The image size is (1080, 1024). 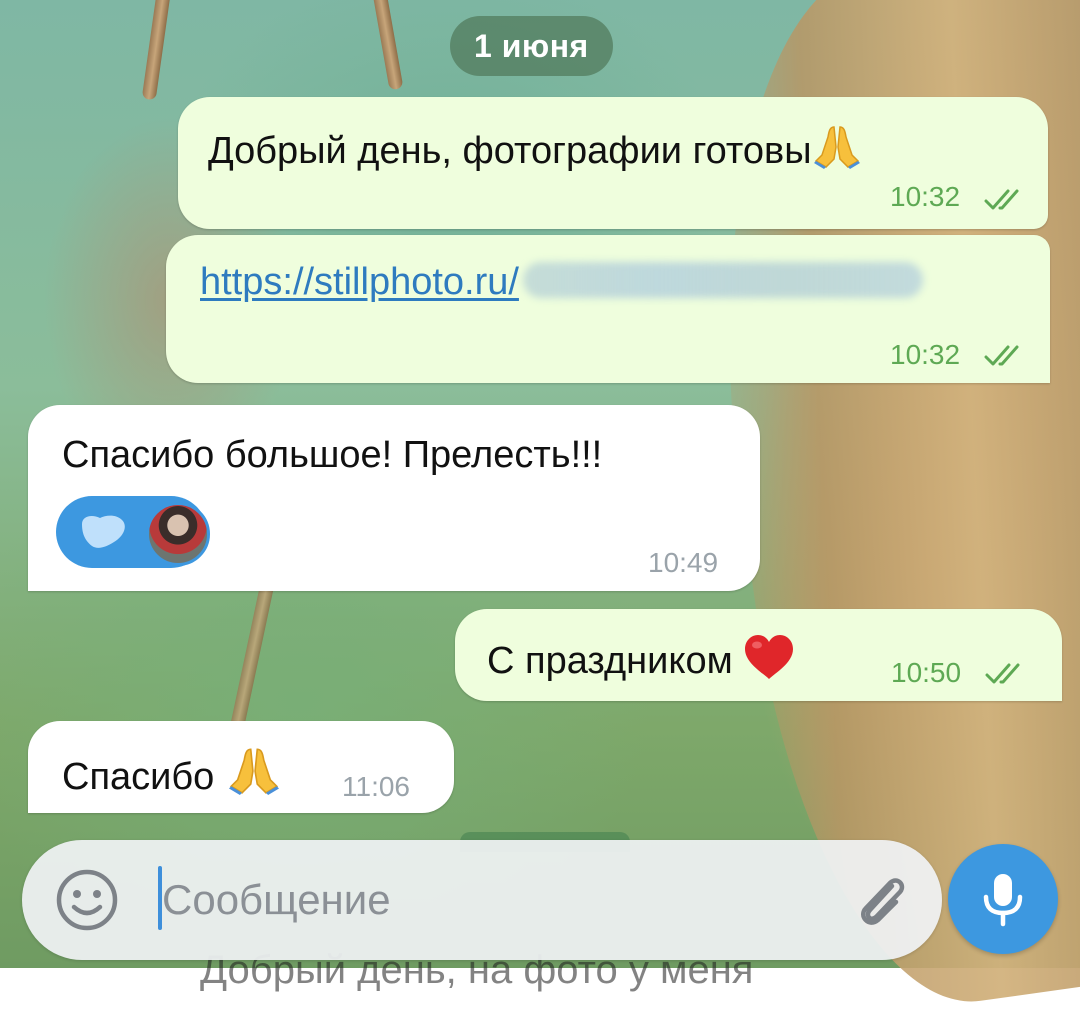 I want to click on reaction-heart-icon, so click(x=103, y=531).